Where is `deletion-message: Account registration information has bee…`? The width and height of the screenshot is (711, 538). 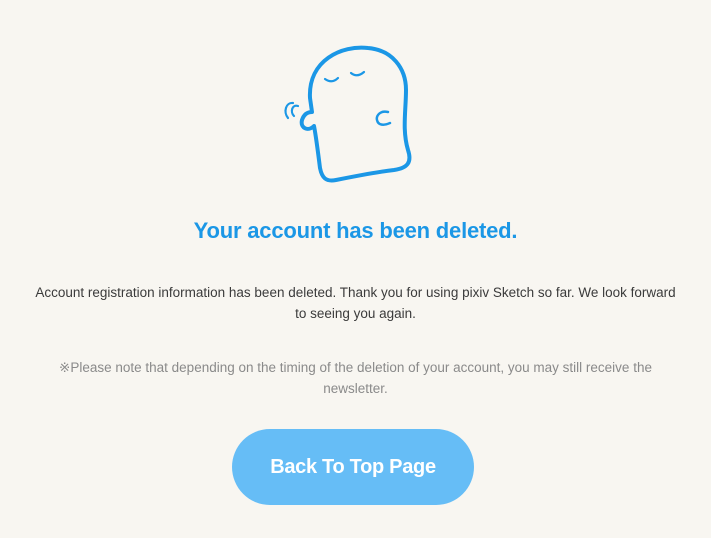 deletion-message: Account registration information has bee… is located at coordinates (355, 303).